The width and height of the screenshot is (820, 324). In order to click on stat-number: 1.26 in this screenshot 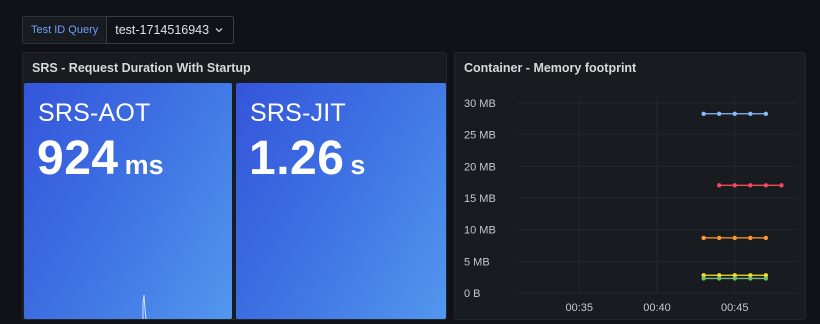, I will do `click(297, 158)`.